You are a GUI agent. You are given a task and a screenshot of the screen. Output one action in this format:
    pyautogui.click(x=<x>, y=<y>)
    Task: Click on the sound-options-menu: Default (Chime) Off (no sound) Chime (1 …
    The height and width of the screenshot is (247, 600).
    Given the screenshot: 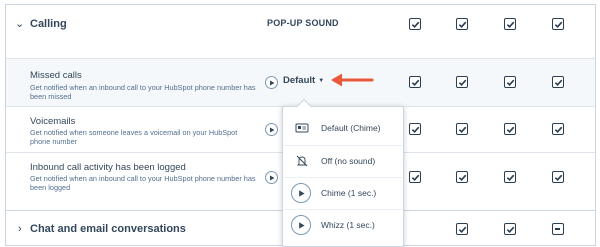 What is the action you would take?
    pyautogui.click(x=343, y=172)
    